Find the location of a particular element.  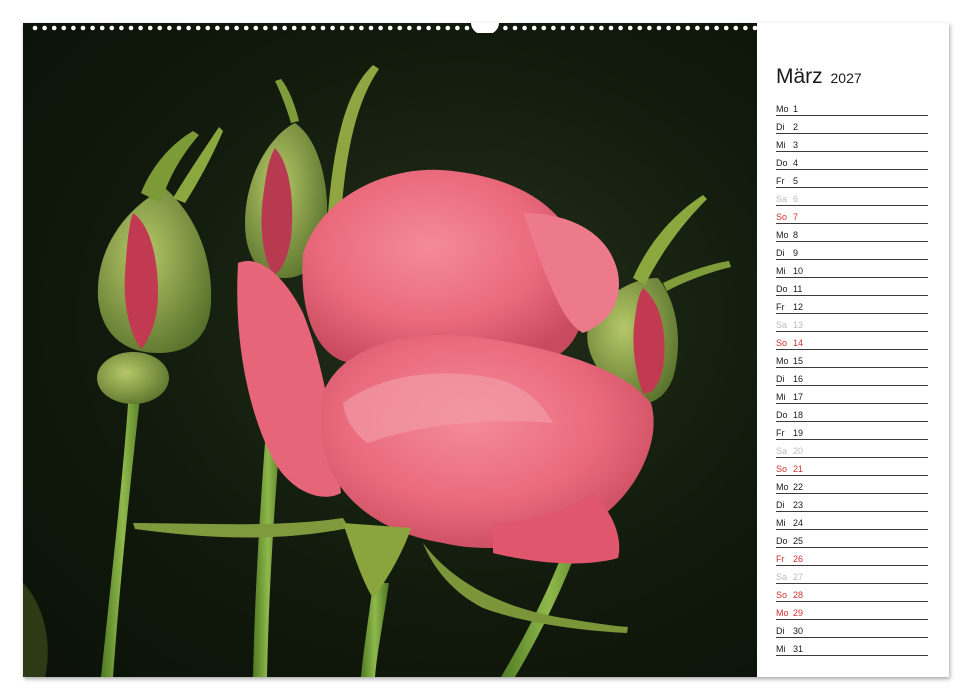

day-row: Di 9 is located at coordinates (852, 251).